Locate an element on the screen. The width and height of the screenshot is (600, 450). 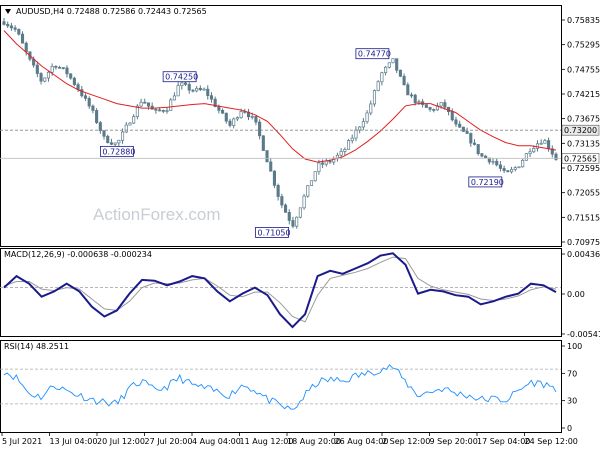
x-tick-label: 9 Sep 20:00 is located at coordinates (454, 441).